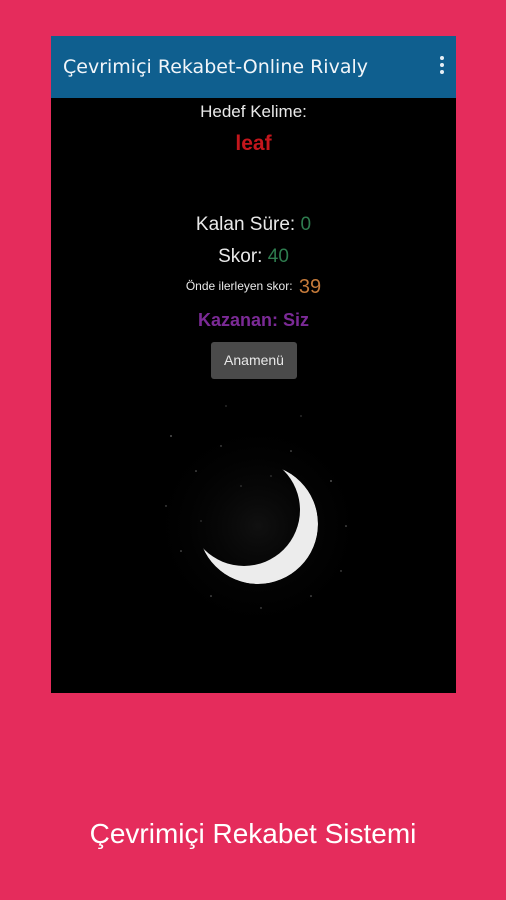  What do you see at coordinates (253, 320) in the screenshot?
I see `winner-text: Kazanan: Siz` at bounding box center [253, 320].